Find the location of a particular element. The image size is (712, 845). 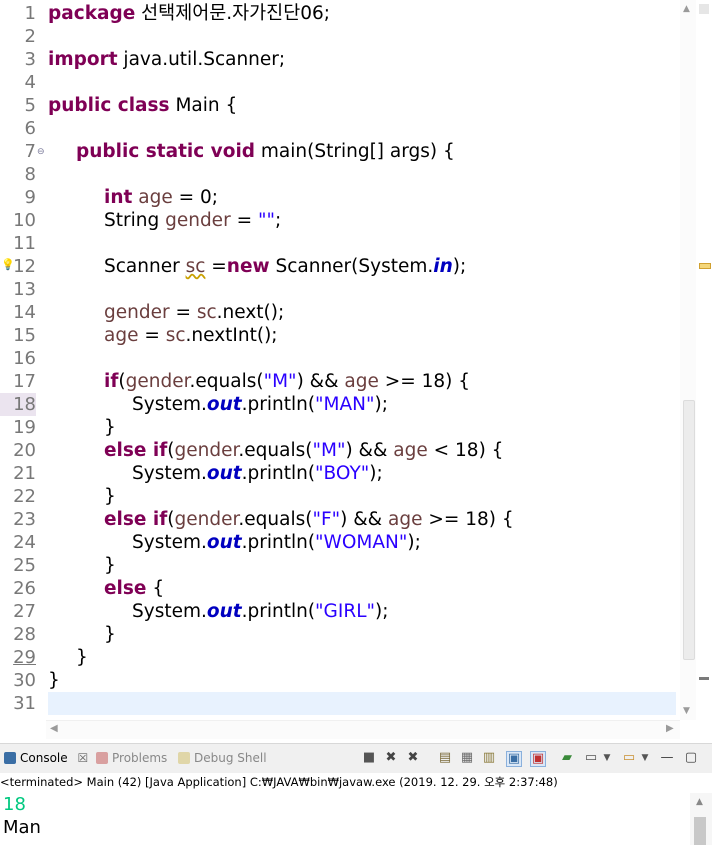

code-token: "GIRL" is located at coordinates (345, 611).